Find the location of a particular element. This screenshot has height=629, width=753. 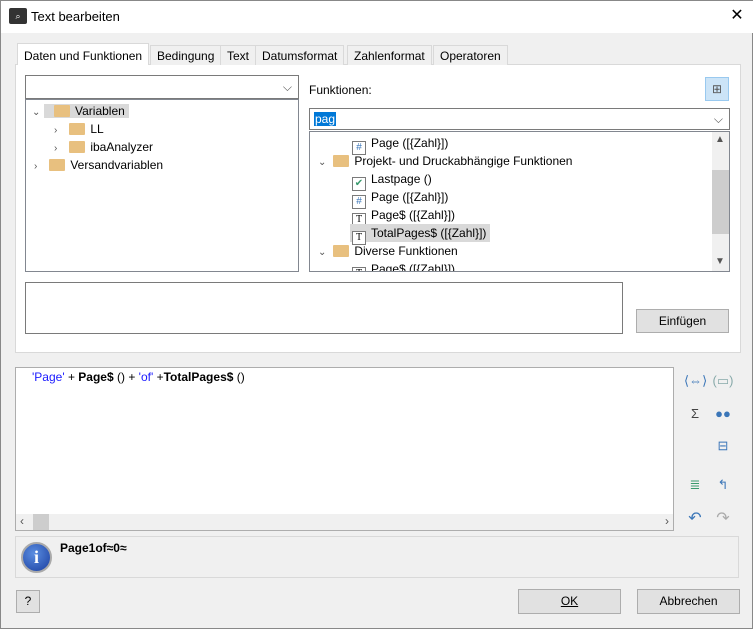

tree-label: LL is located at coordinates (97, 129).